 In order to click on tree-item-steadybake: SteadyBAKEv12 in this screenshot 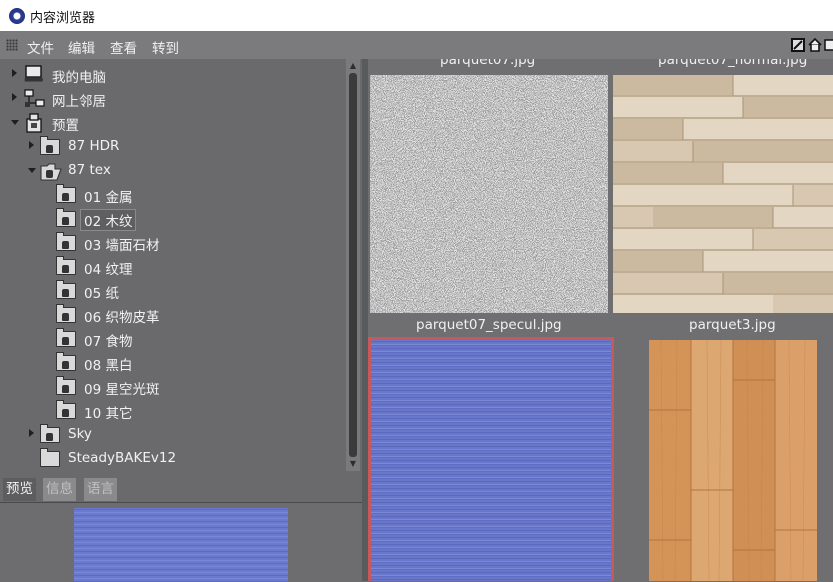, I will do `click(173, 458)`.